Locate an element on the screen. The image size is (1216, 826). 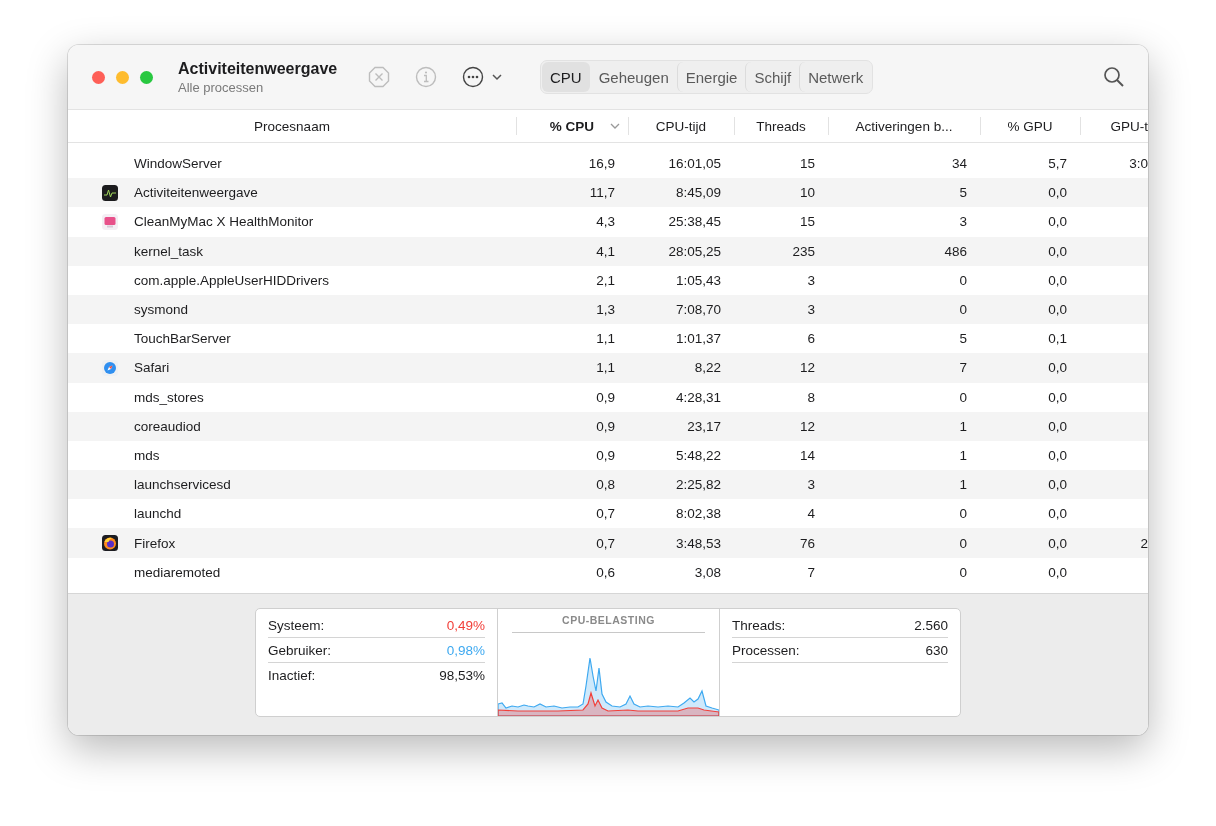
table-cell: 11,7 is located at coordinates (602, 193).